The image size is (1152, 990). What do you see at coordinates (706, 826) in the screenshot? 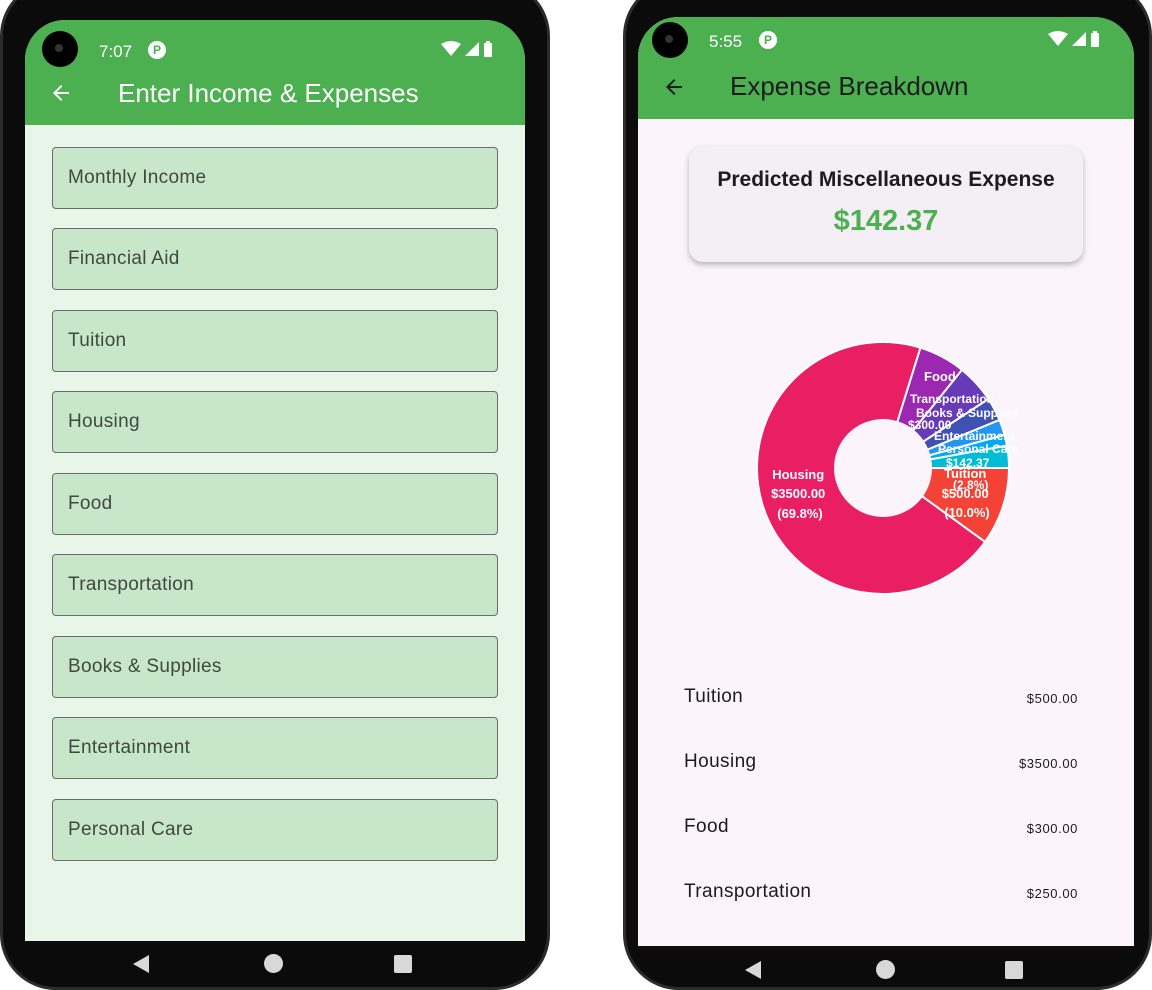
I see `expense-name: Food` at bounding box center [706, 826].